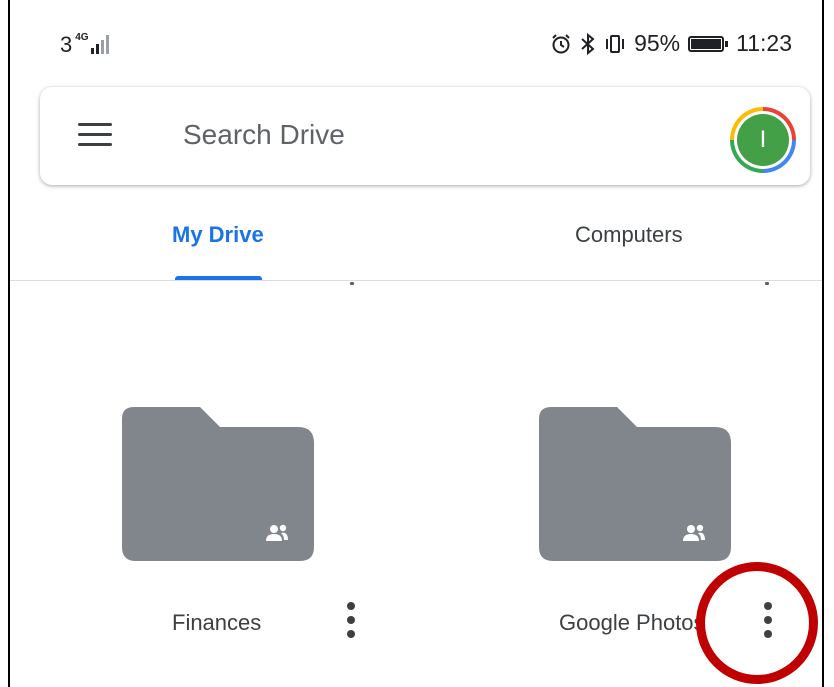 The height and width of the screenshot is (687, 834). What do you see at coordinates (757, 623) in the screenshot?
I see `highlight-circle` at bounding box center [757, 623].